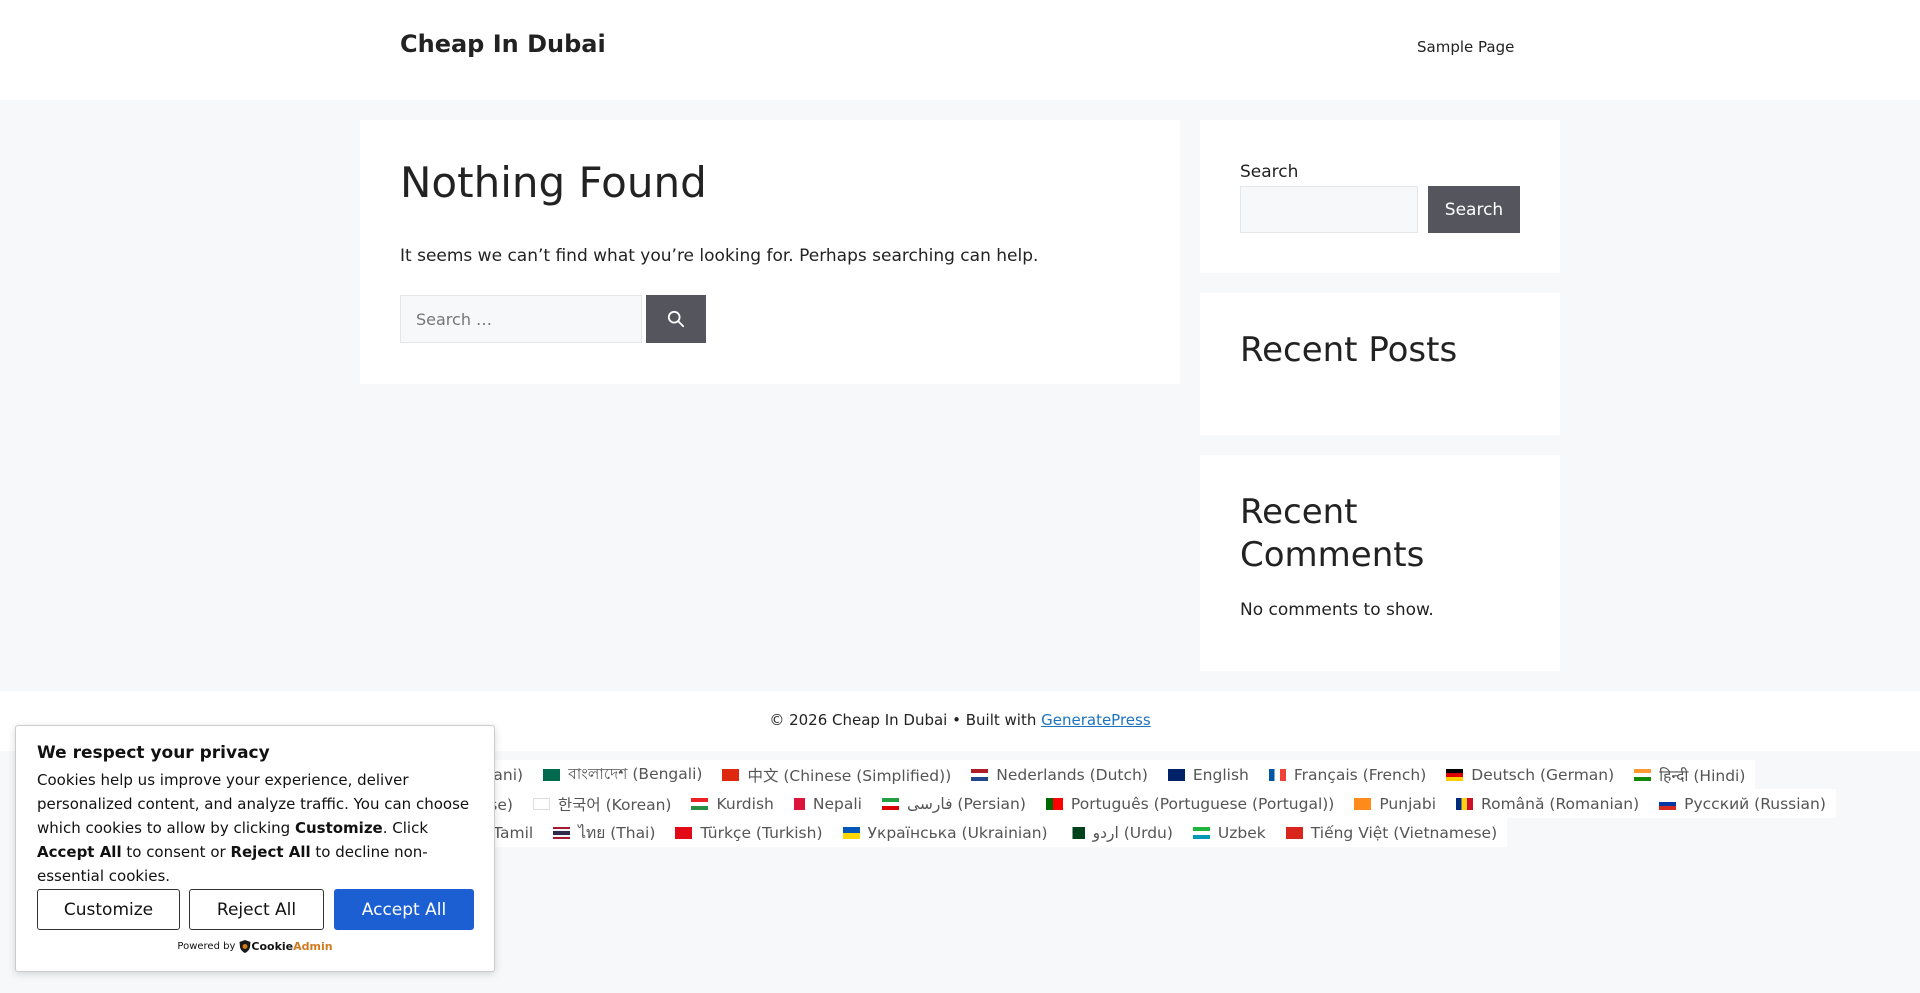 The width and height of the screenshot is (1920, 993). What do you see at coordinates (1294, 832) in the screenshot?
I see `vietnam-flag-icon` at bounding box center [1294, 832].